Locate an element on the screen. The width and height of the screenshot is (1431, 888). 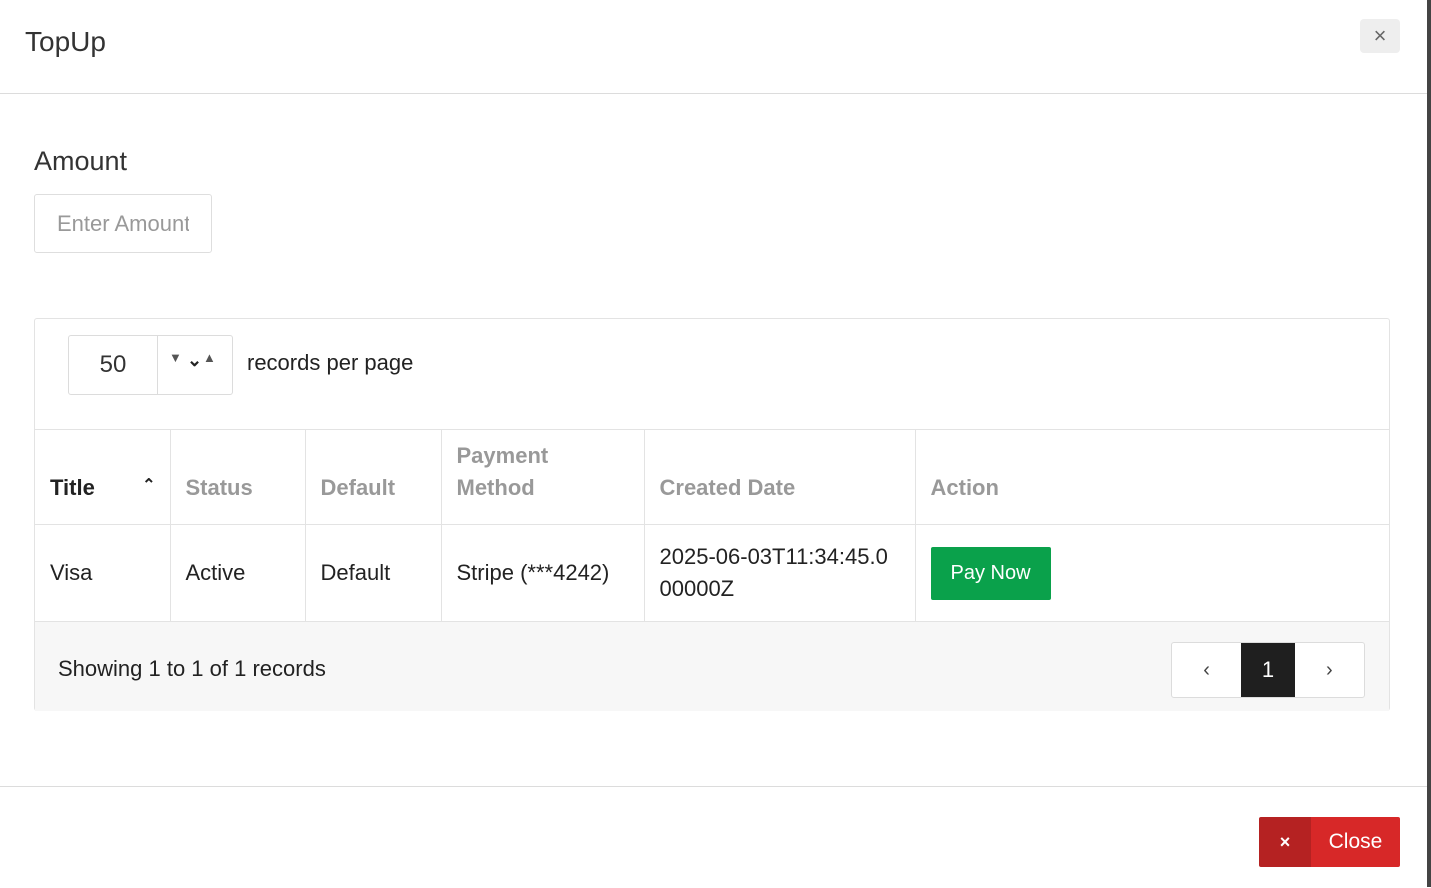
modal-footer: × Close is located at coordinates (713, 837).